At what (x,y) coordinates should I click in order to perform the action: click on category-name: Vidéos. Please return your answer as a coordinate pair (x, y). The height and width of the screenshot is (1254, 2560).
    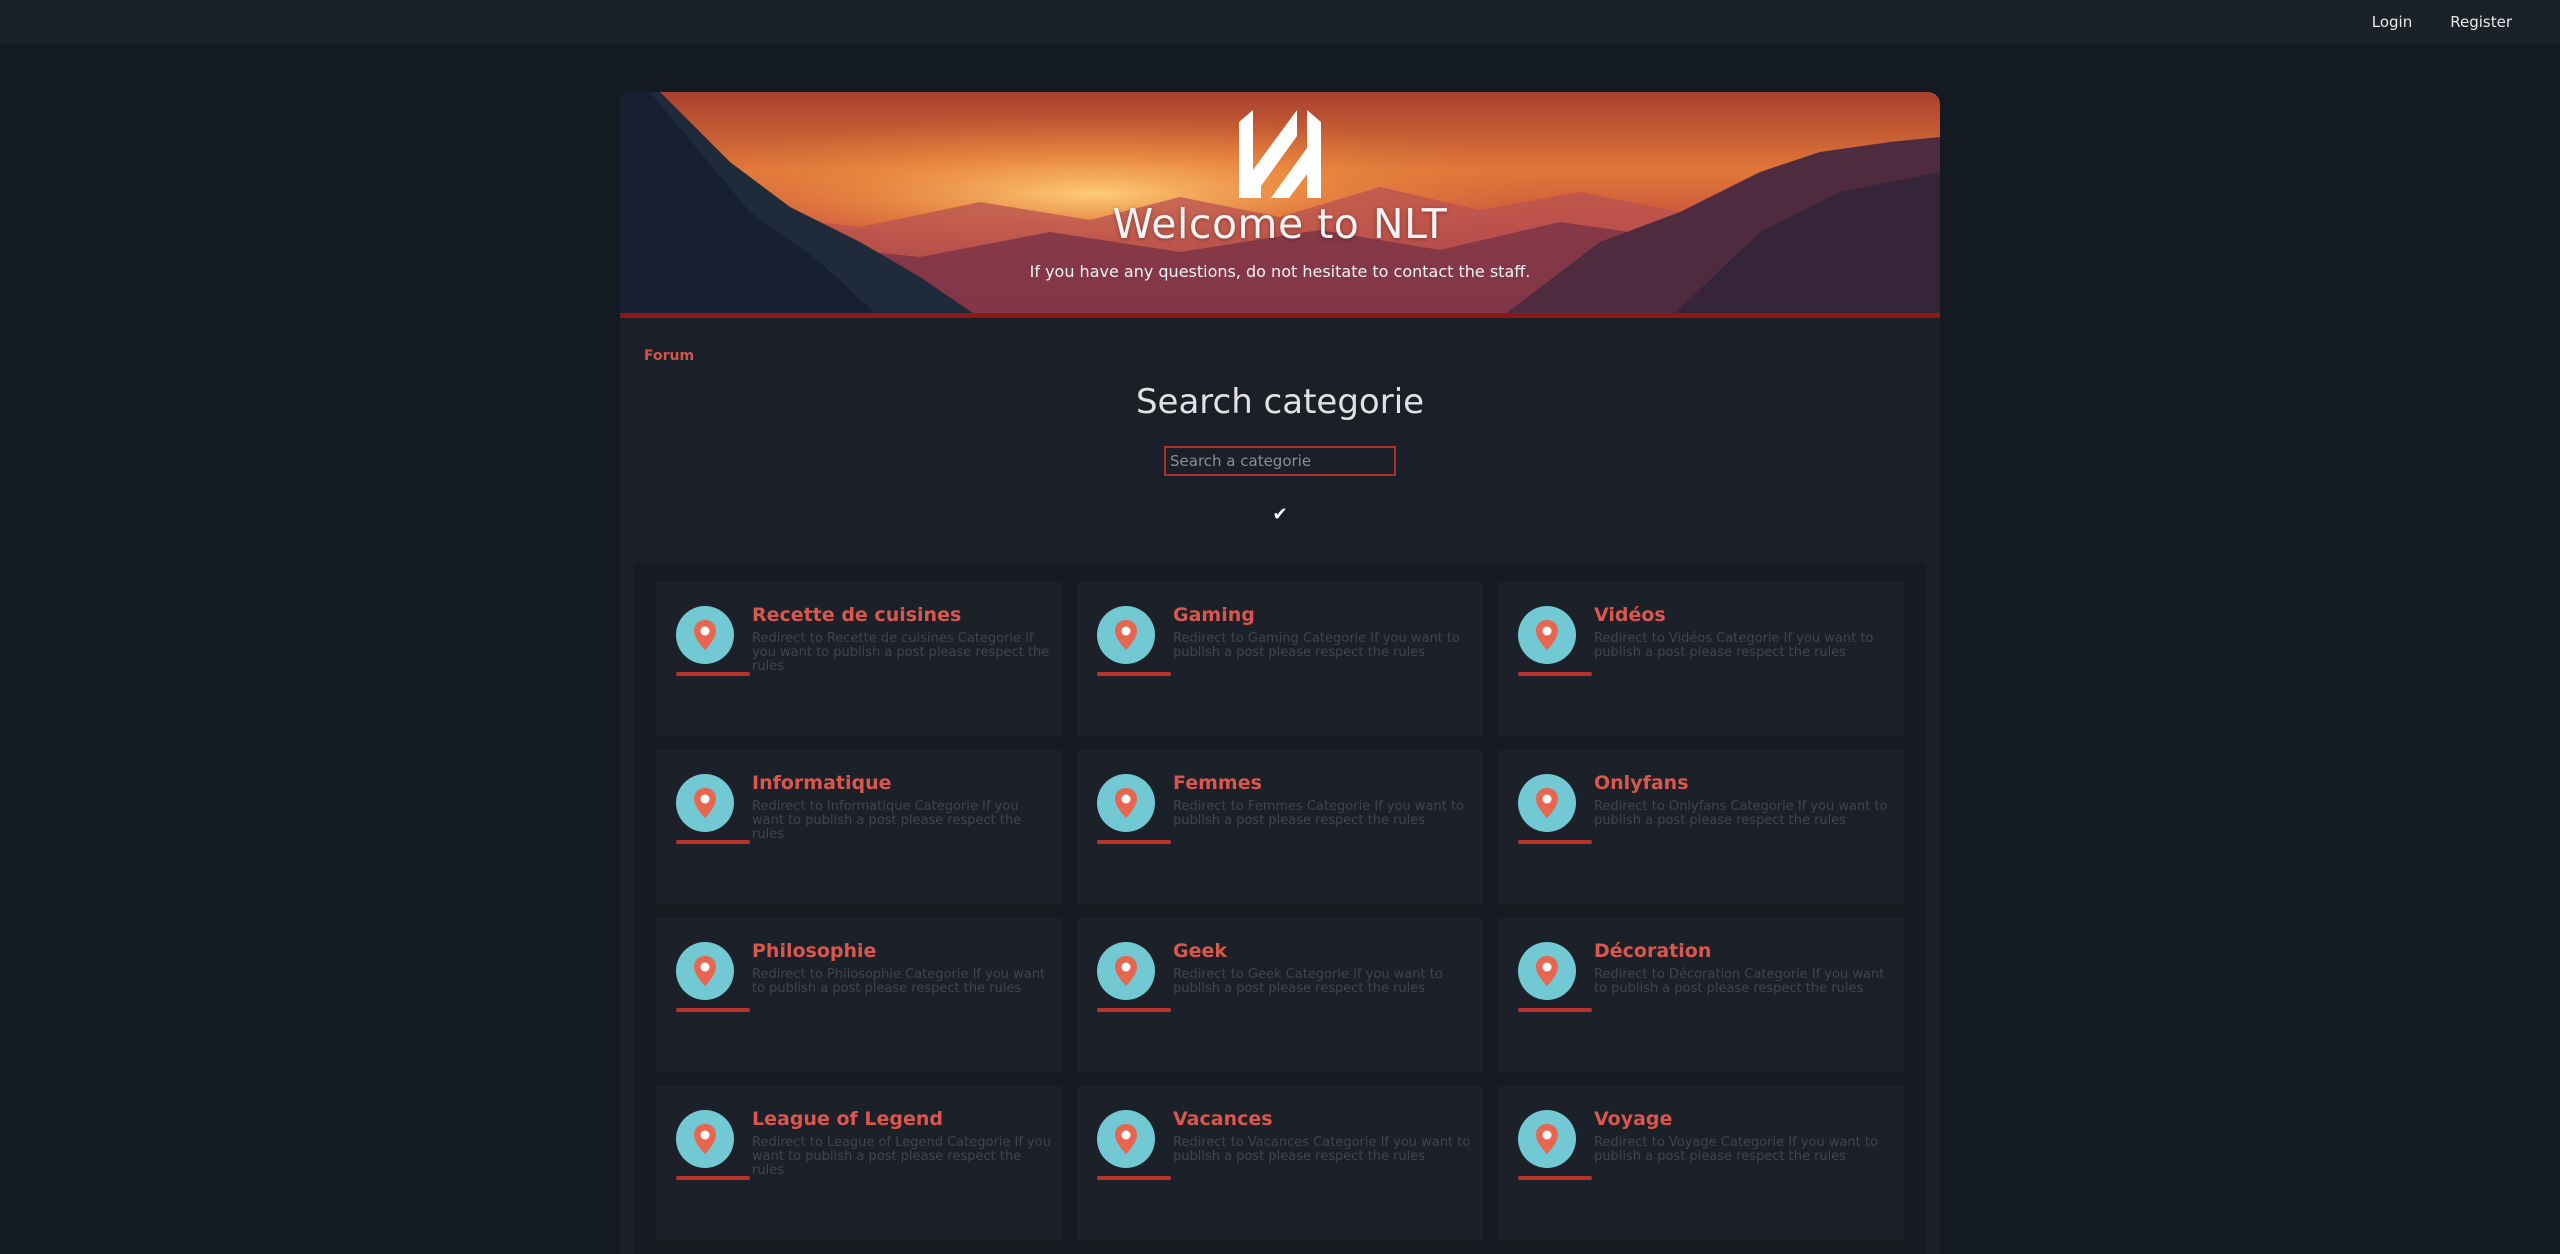
    Looking at the image, I should click on (1630, 615).